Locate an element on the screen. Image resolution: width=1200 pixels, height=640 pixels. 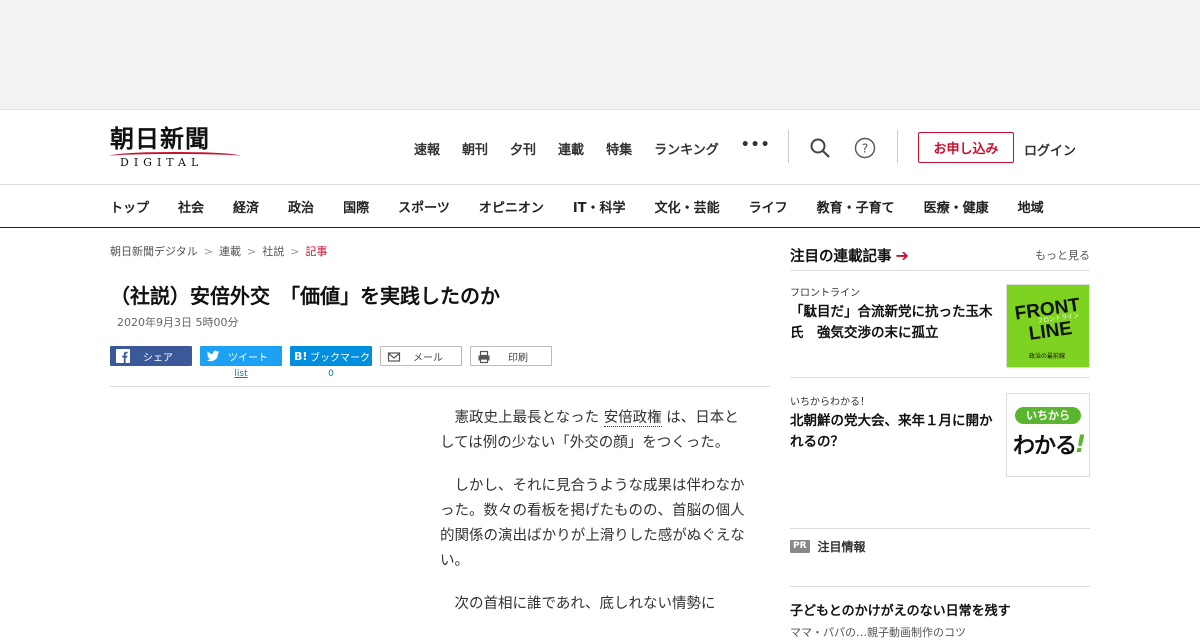
category-society: 社会 is located at coordinates (191, 206).